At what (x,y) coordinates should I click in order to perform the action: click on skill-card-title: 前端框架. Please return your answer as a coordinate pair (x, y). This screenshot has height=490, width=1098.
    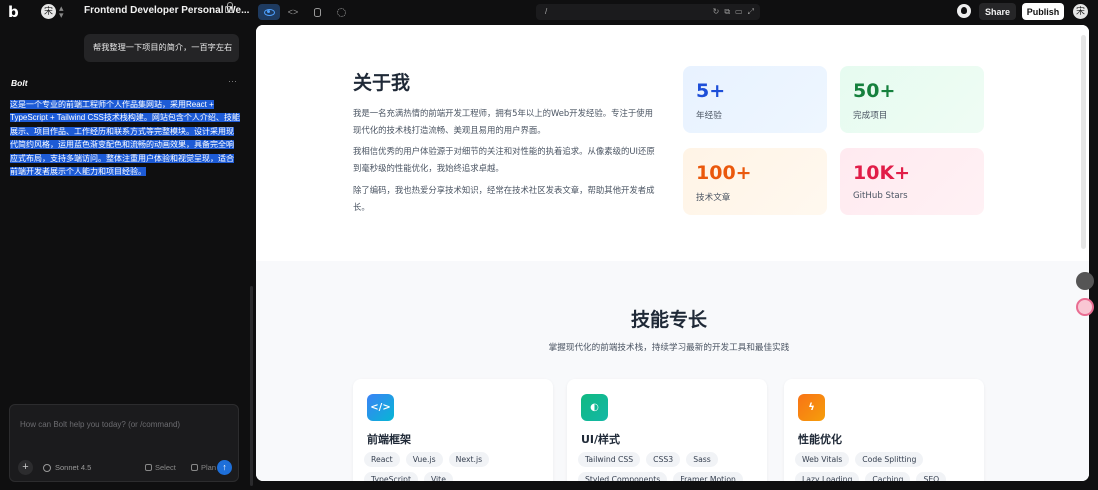
    Looking at the image, I should click on (389, 439).